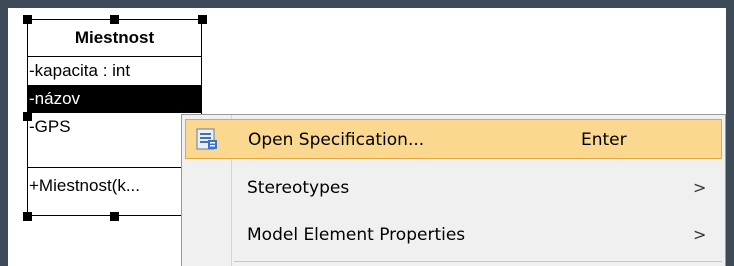 Image resolution: width=734 pixels, height=266 pixels. I want to click on frame-right-border, so click(730, 133).